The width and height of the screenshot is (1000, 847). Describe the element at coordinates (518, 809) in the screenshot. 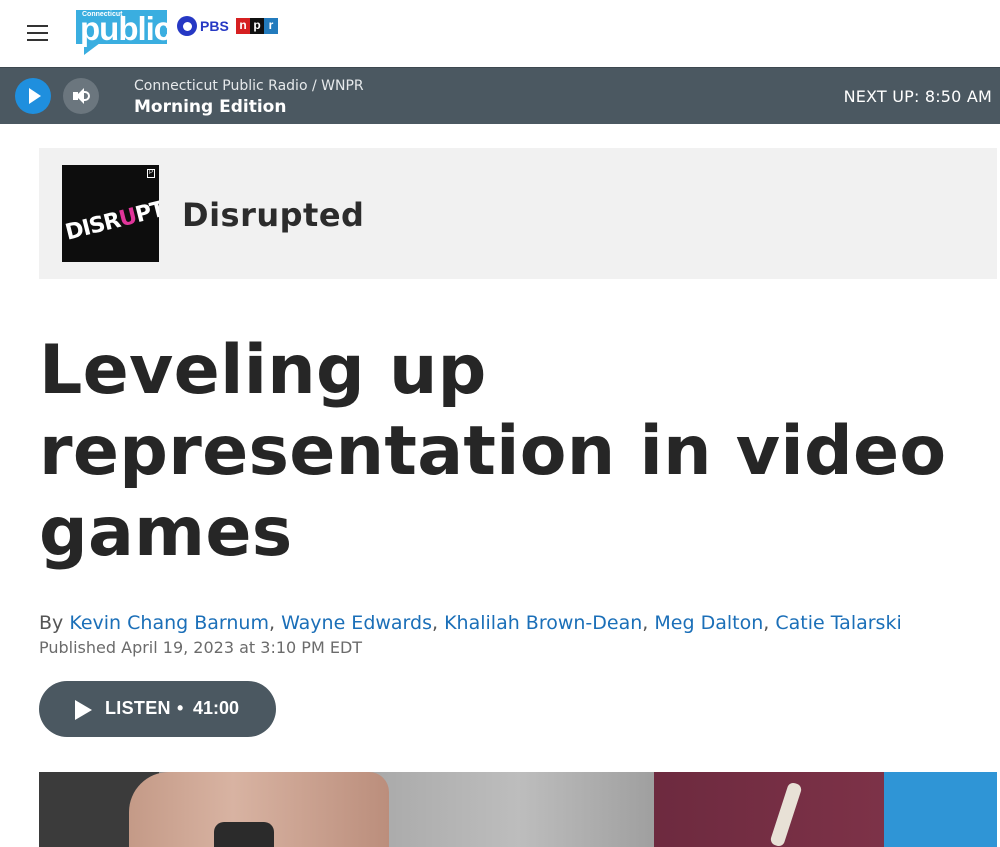

I see `hero-image` at that location.